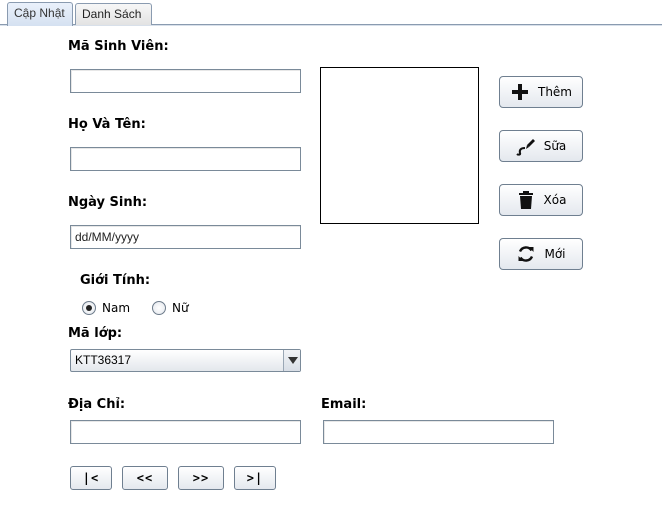 This screenshot has width=662, height=520. Describe the element at coordinates (116, 308) in the screenshot. I see `gender-male-label: Nam` at that location.